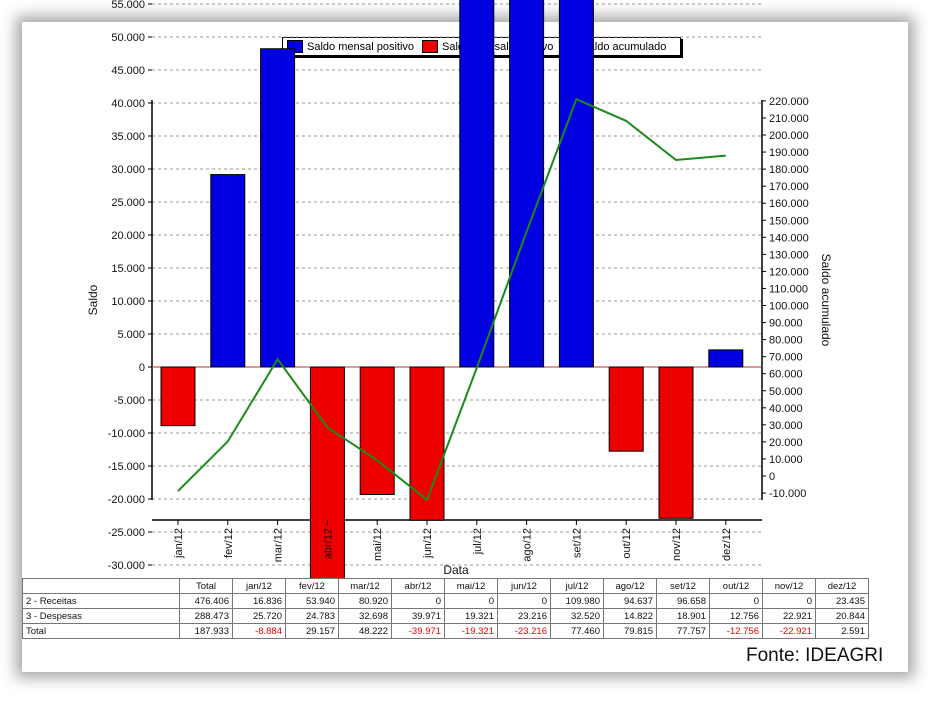 The width and height of the screenshot is (950, 712). What do you see at coordinates (630, 586) in the screenshot?
I see `table-header-cell: ago/12` at bounding box center [630, 586].